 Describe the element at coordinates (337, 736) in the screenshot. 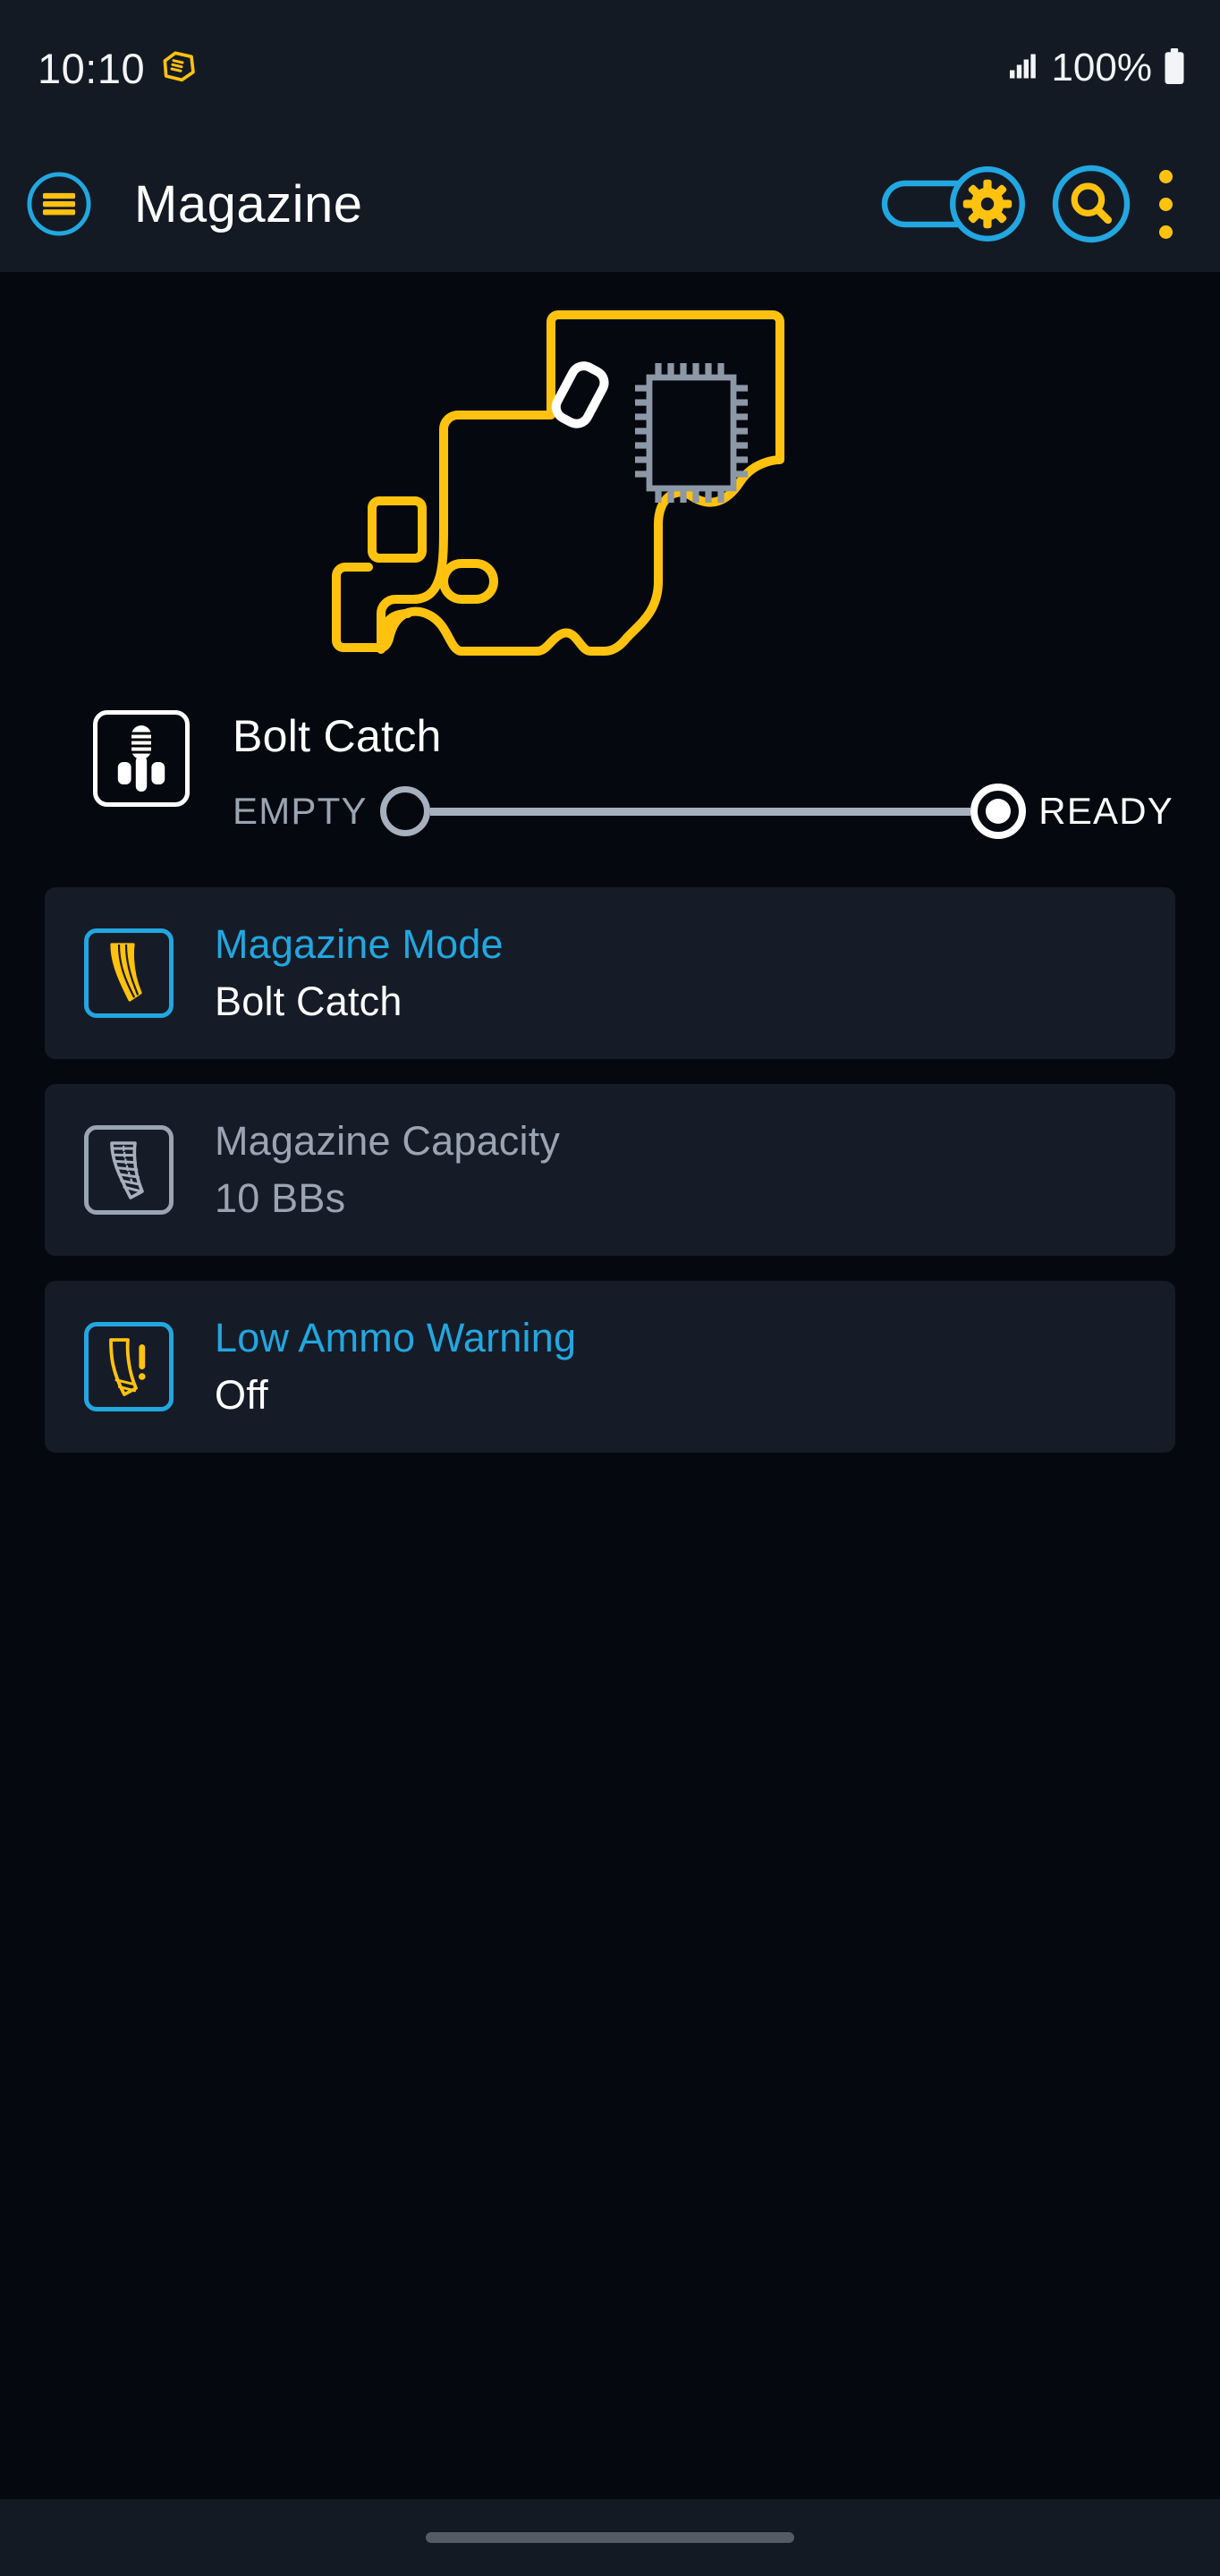

I see `bolt-catch-title: Bolt Catch` at that location.